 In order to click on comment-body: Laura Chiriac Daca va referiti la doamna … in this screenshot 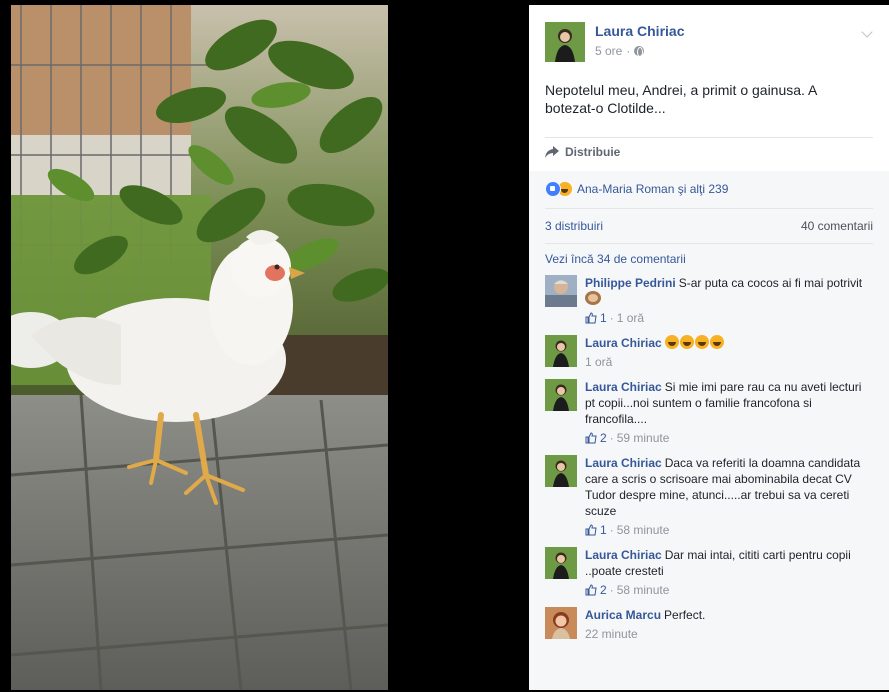, I will do `click(729, 496)`.